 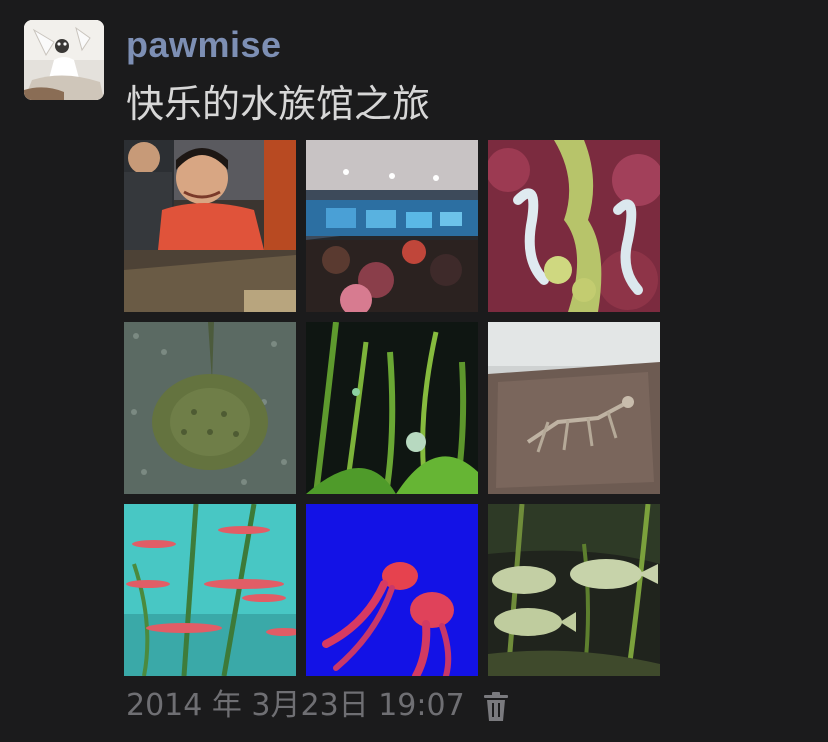 What do you see at coordinates (295, 705) in the screenshot?
I see `timestamp: 2014 年 3月23日 19:07` at bounding box center [295, 705].